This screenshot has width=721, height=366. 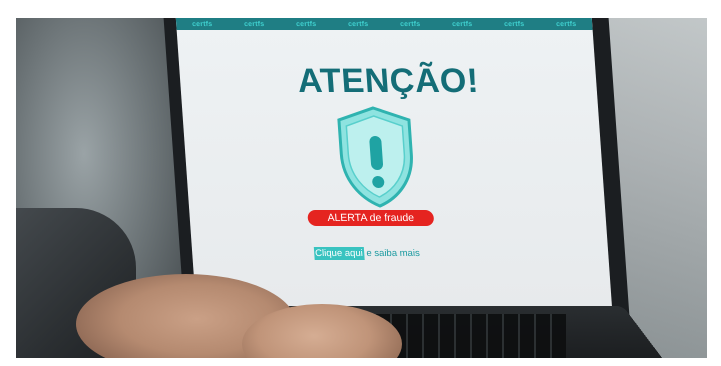 I want to click on learn-more-link: Clique aqui e saiba mais, so click(x=367, y=253).